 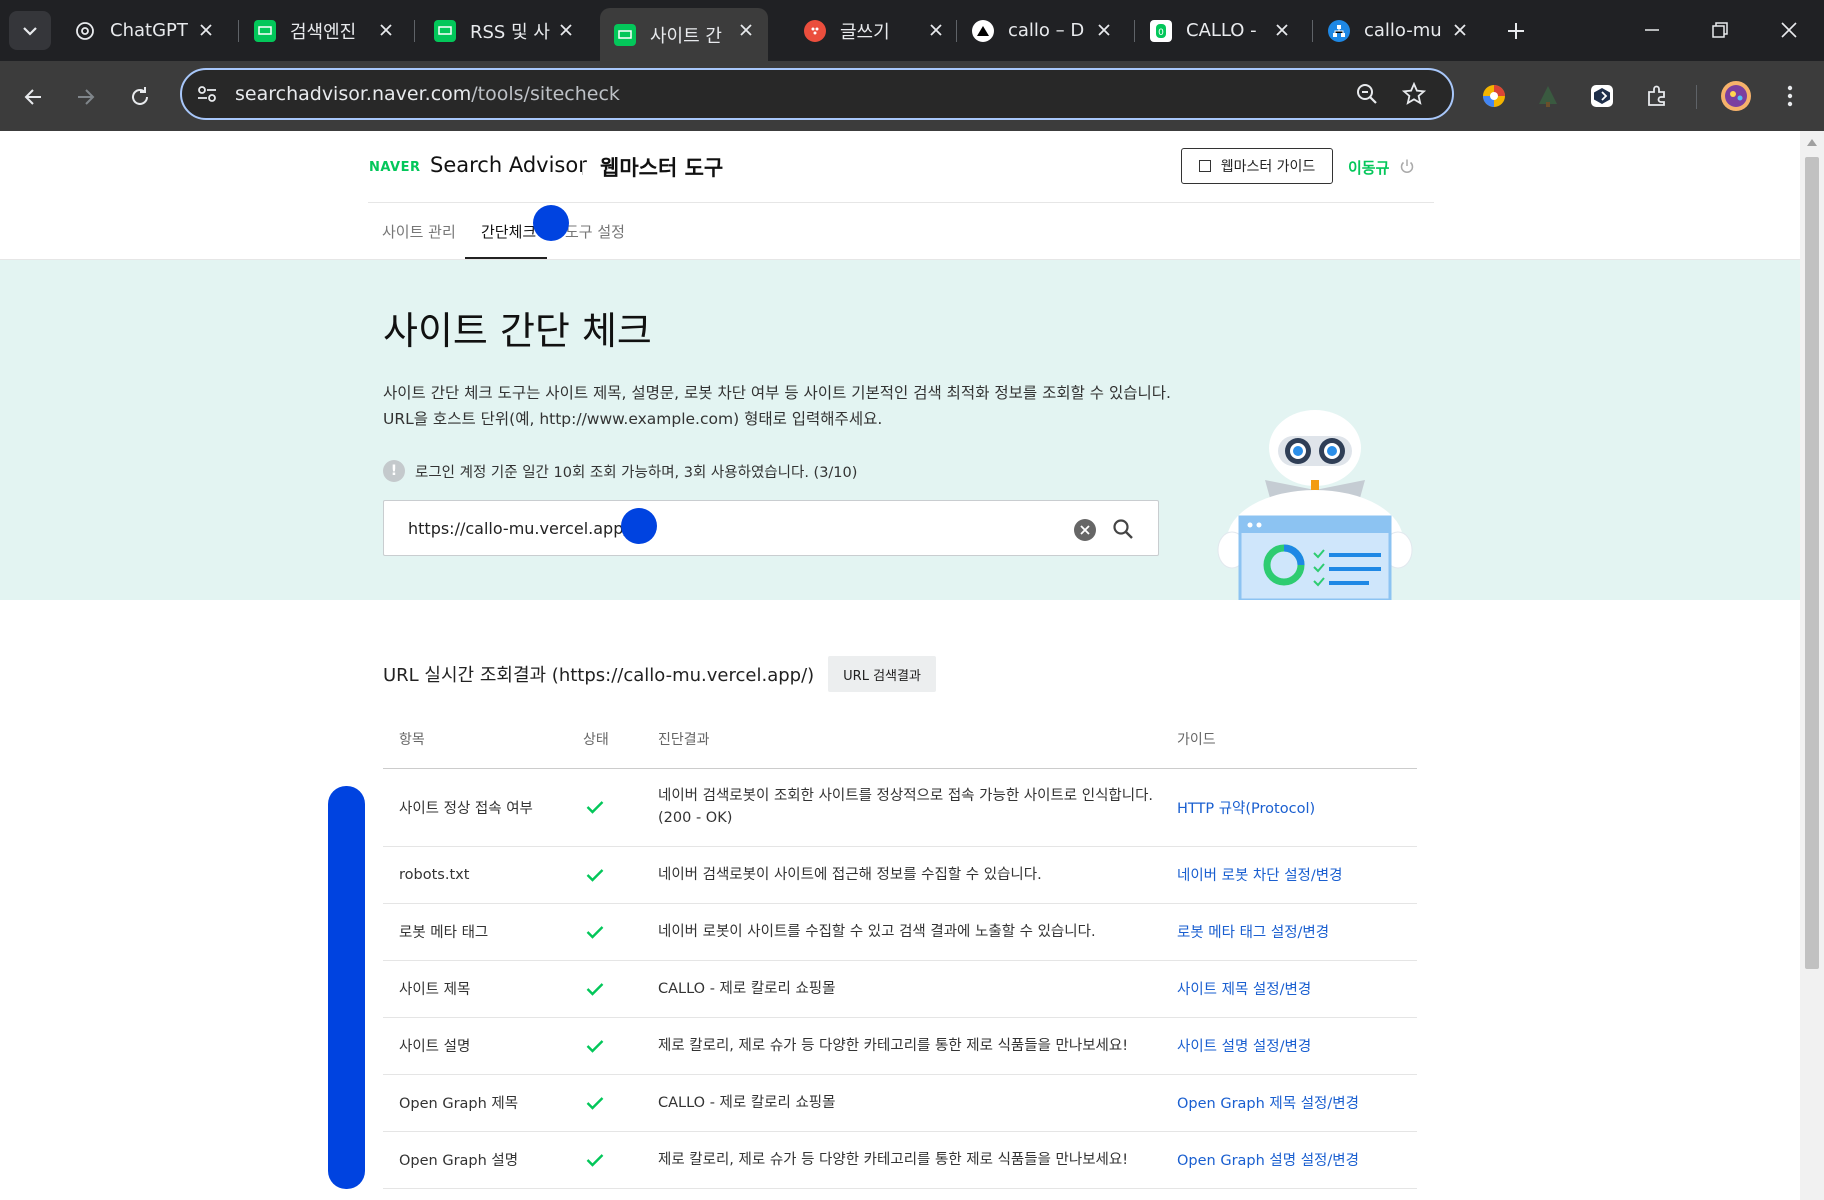 What do you see at coordinates (1657, 96) in the screenshot?
I see `extensions-puzzle-icon` at bounding box center [1657, 96].